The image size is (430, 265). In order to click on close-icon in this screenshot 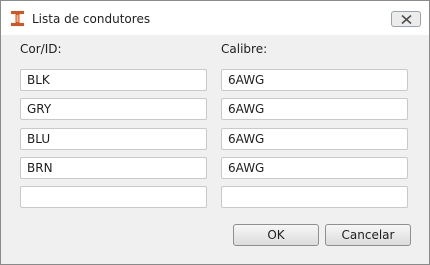, I will do `click(406, 19)`.